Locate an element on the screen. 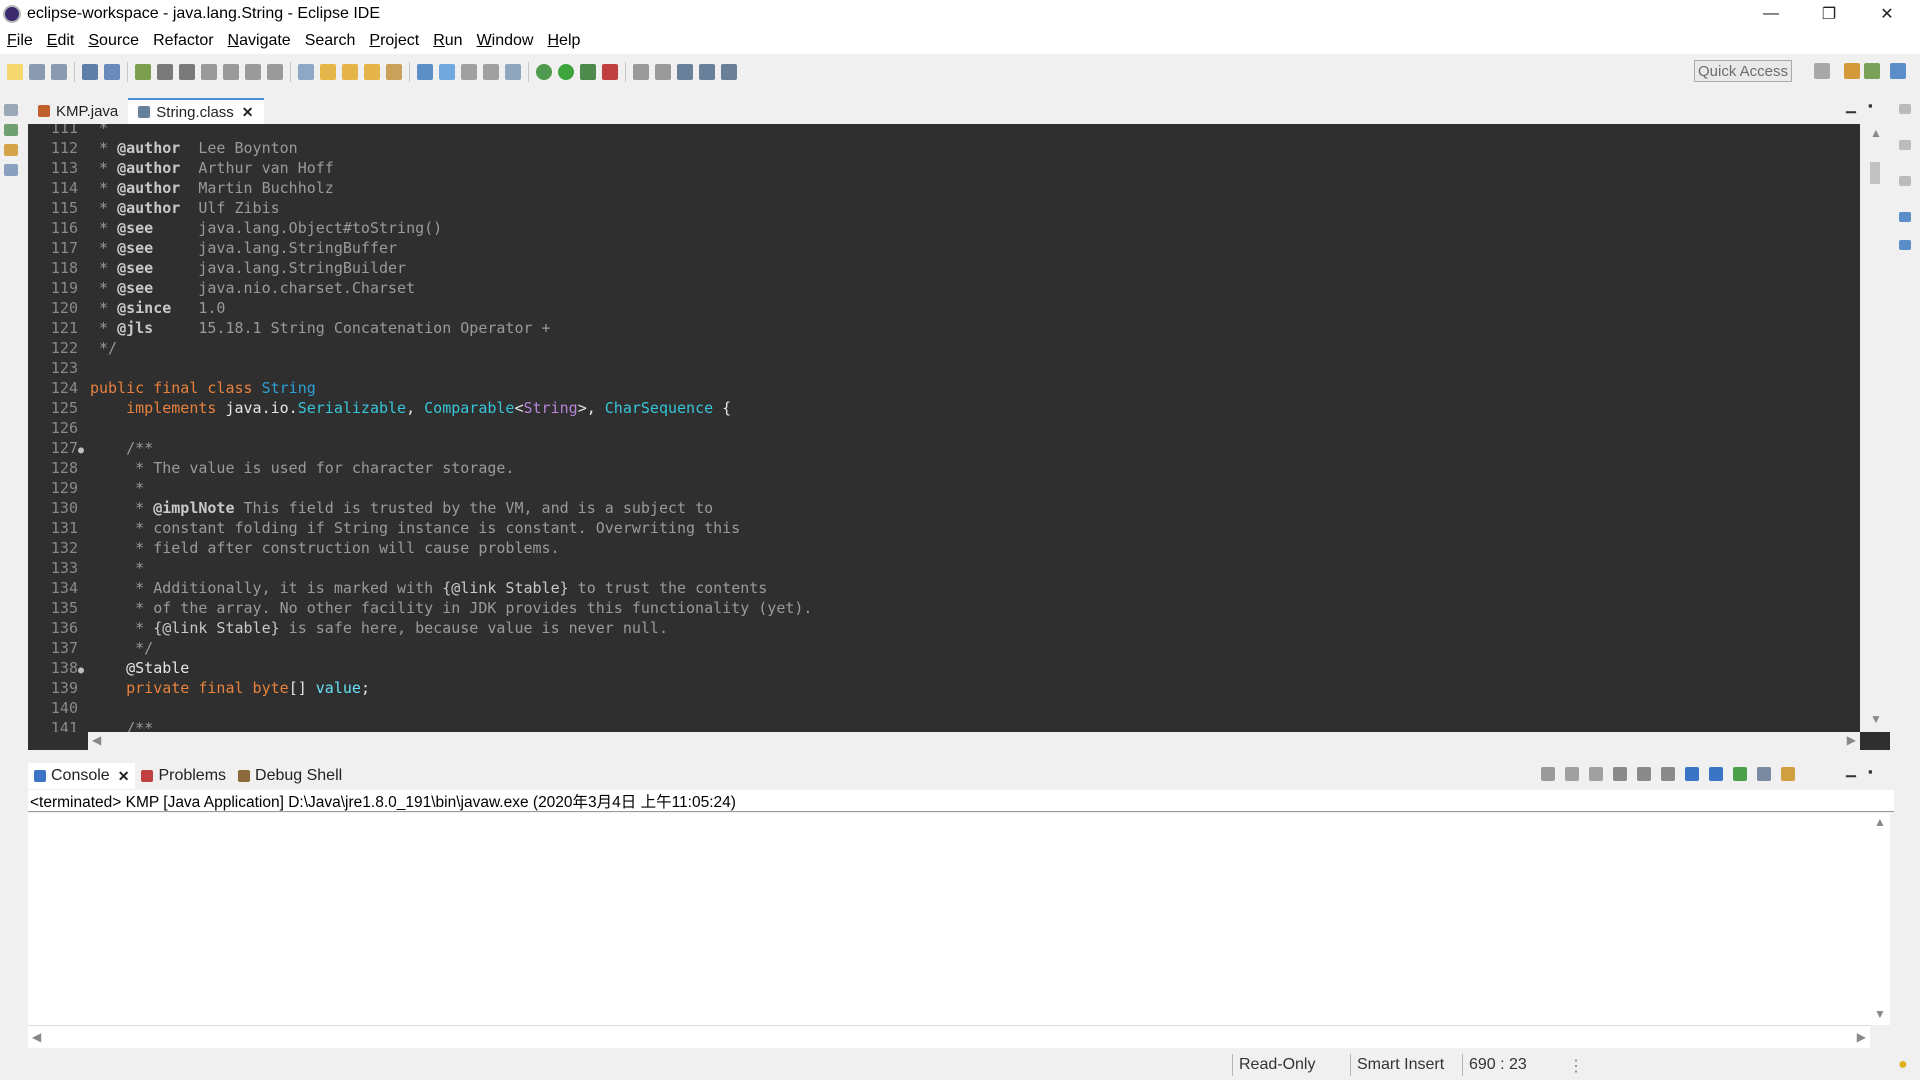 This screenshot has height=1080, width=1920. save-all-icon is located at coordinates (59, 72).